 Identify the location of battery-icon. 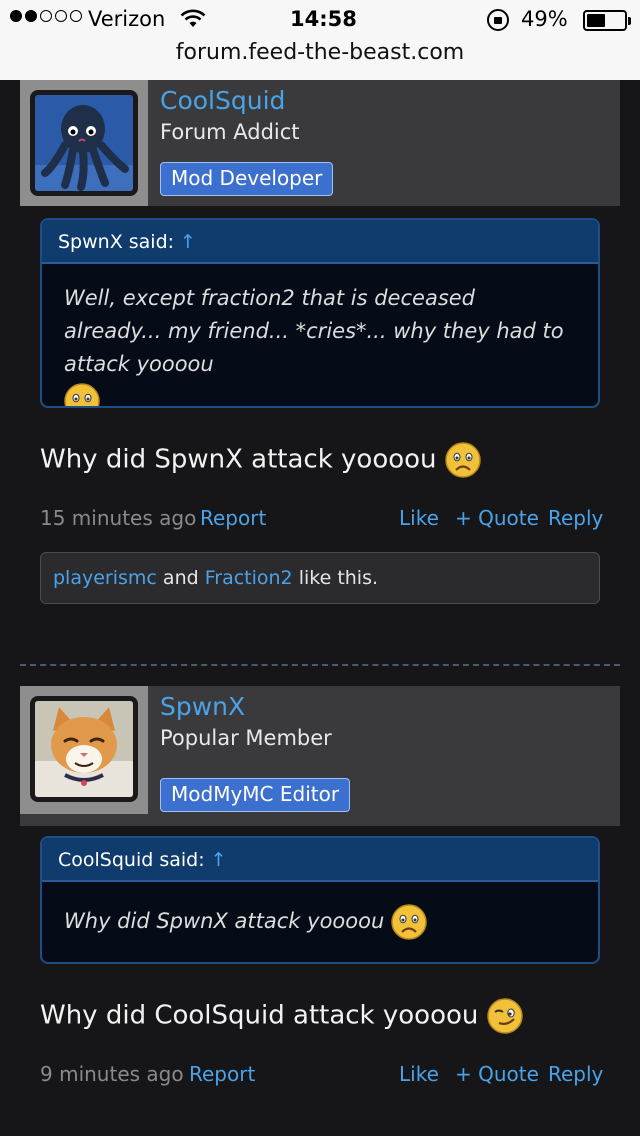
(607, 20).